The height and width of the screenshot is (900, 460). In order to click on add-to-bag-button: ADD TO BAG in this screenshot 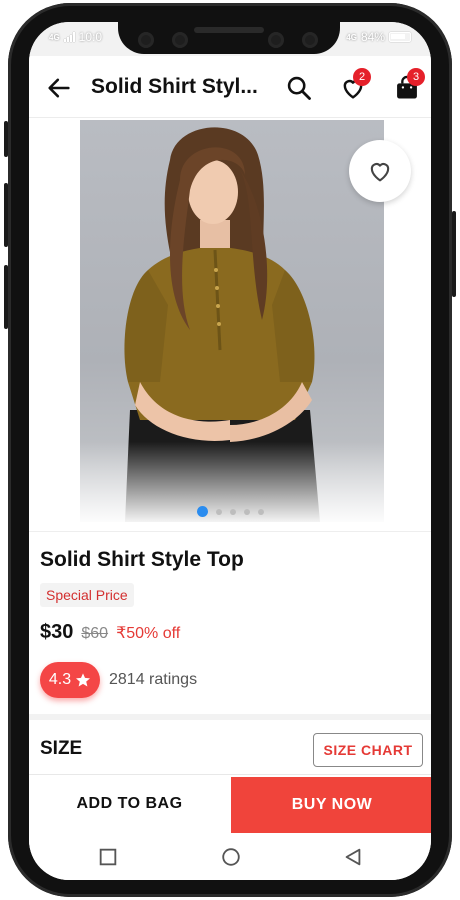, I will do `click(129, 804)`.